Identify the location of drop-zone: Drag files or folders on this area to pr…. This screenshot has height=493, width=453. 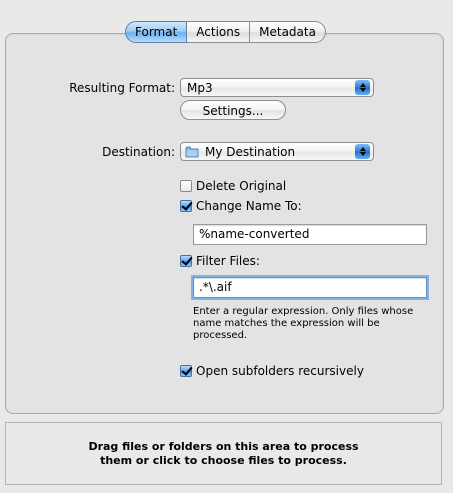
(223, 453).